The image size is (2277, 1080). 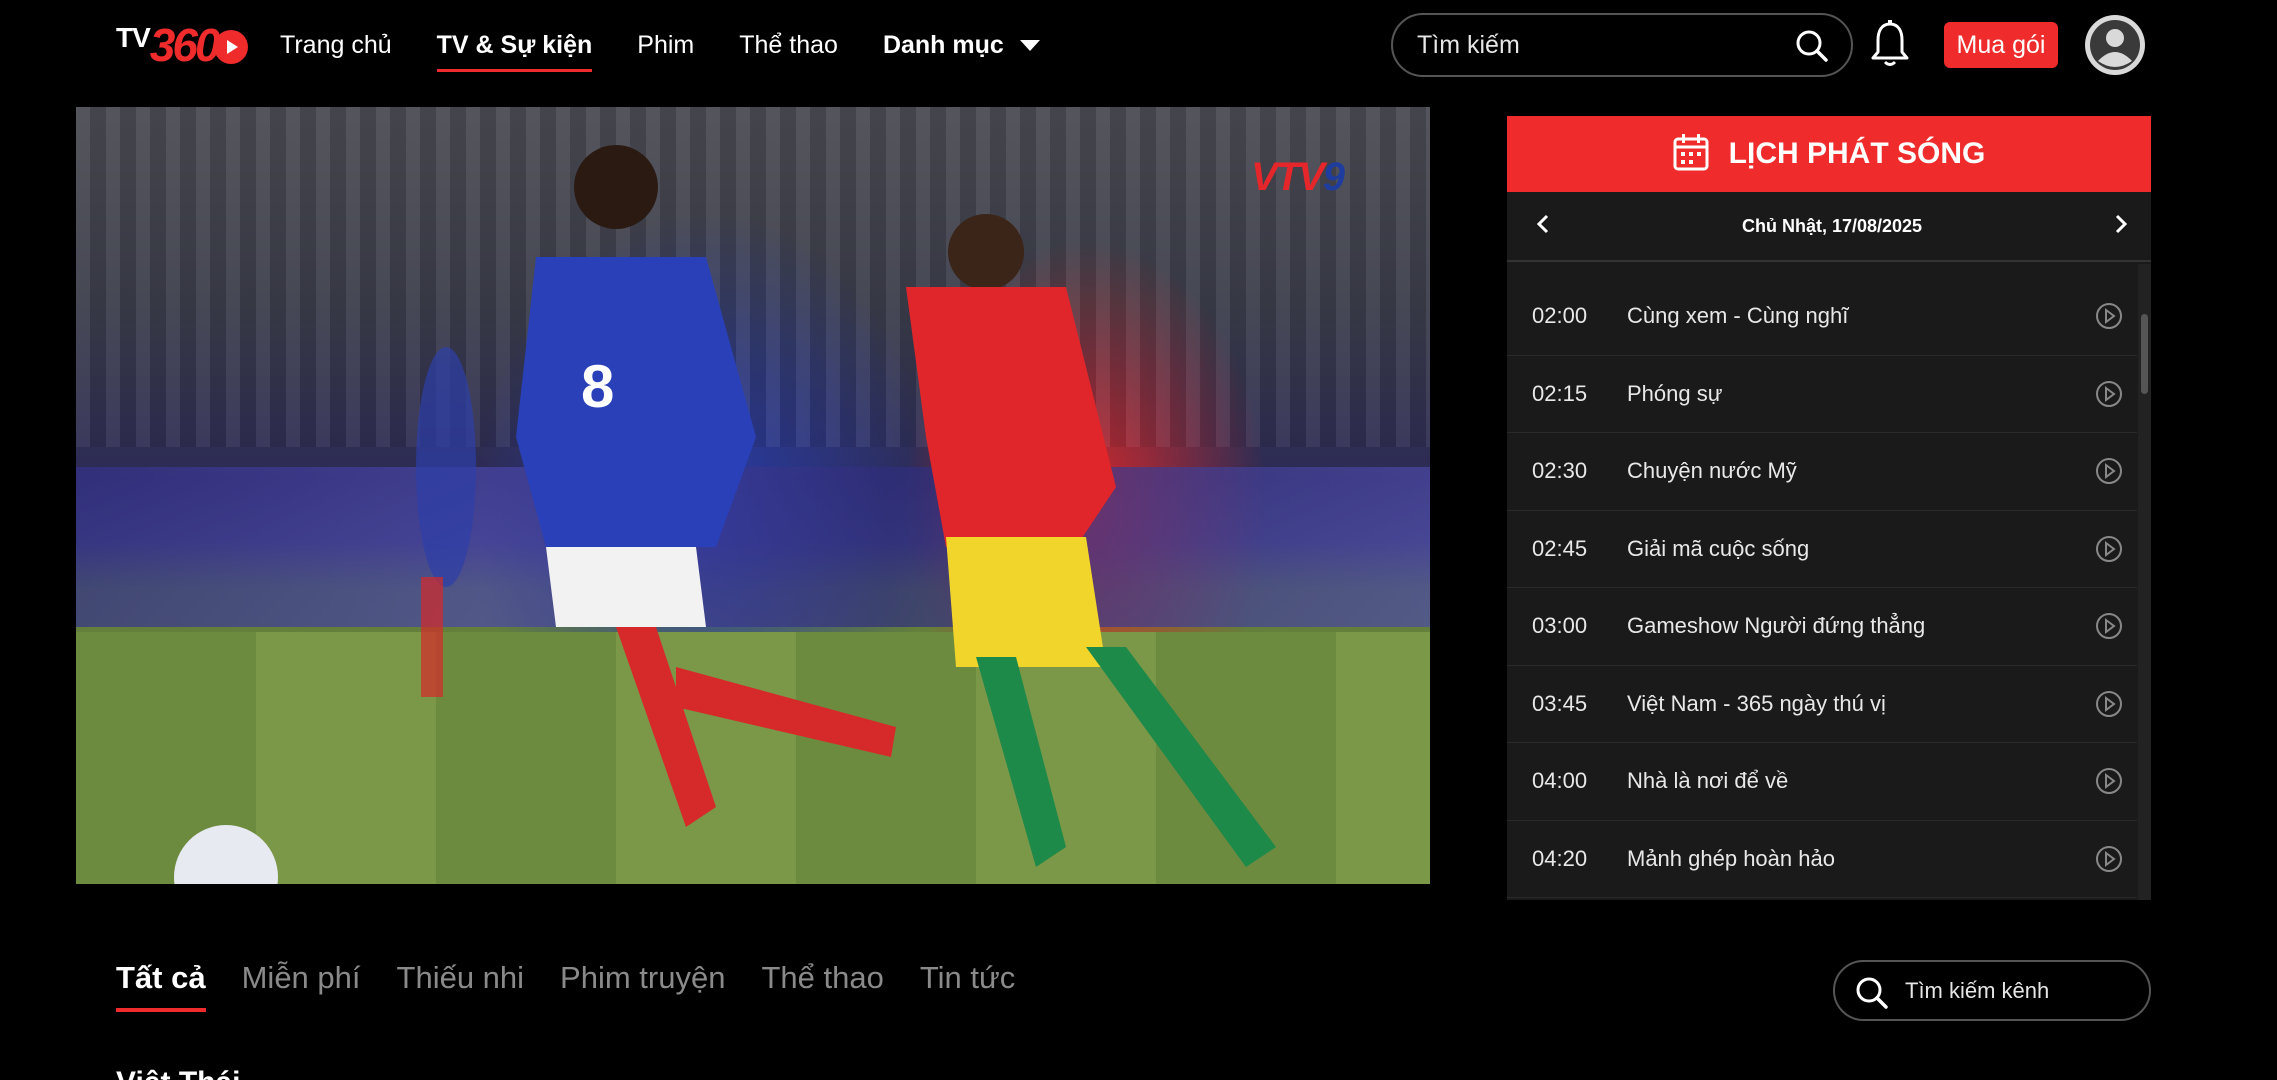 I want to click on schedule-date-navigator: Chủ Nhật, 17/08/2025, so click(x=1829, y=227).